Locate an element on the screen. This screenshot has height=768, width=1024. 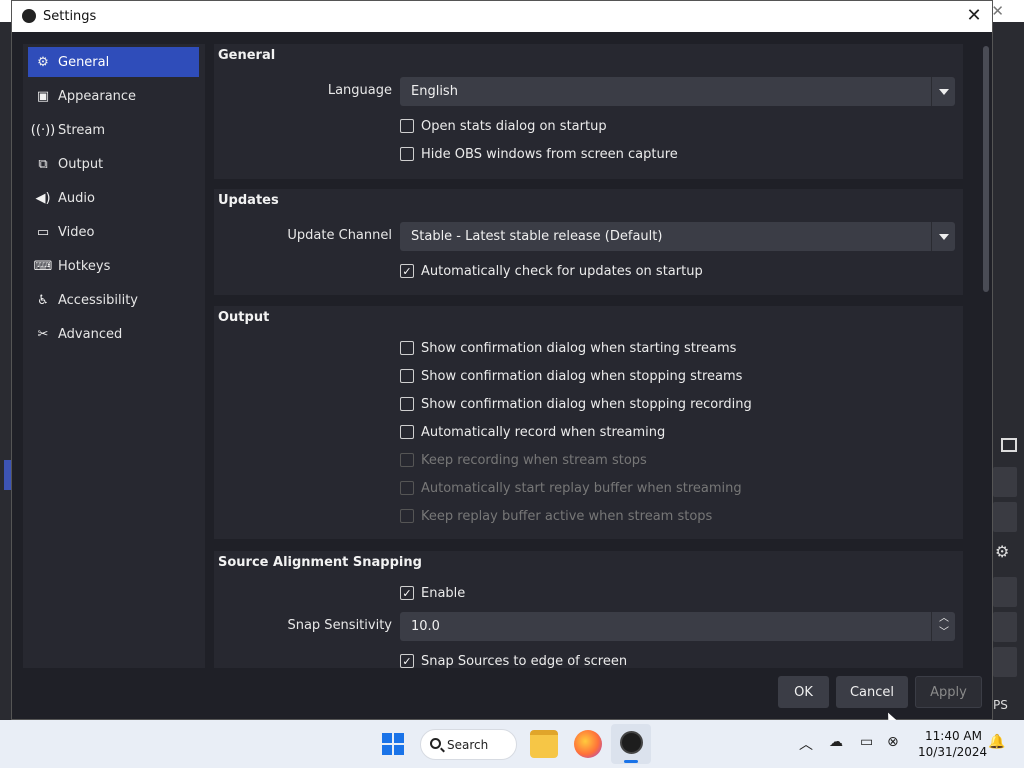
sidebar-item-appearance: ▣ Appearance is located at coordinates (113, 96).